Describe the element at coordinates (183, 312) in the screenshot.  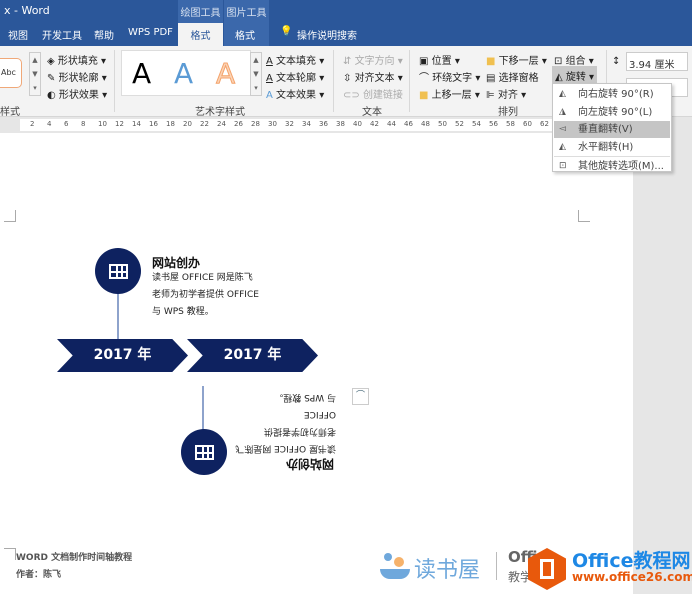
I see `upper-line: 与 WPS 教程。` at that location.